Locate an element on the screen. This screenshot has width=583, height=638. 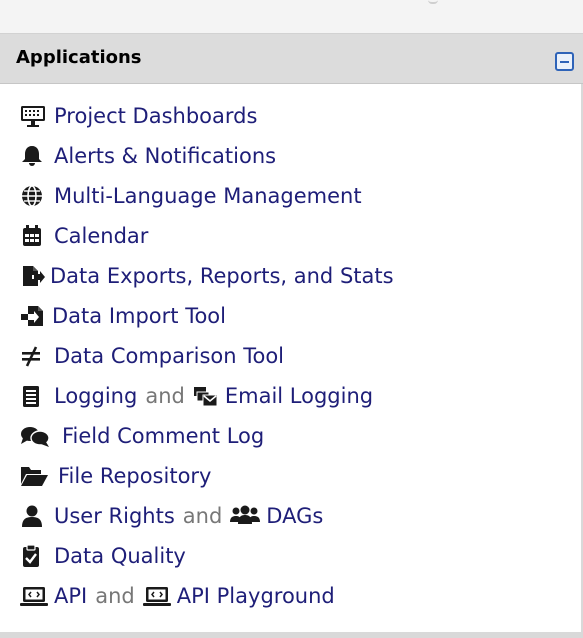
email-logging-link: Email Logging is located at coordinates (299, 396).